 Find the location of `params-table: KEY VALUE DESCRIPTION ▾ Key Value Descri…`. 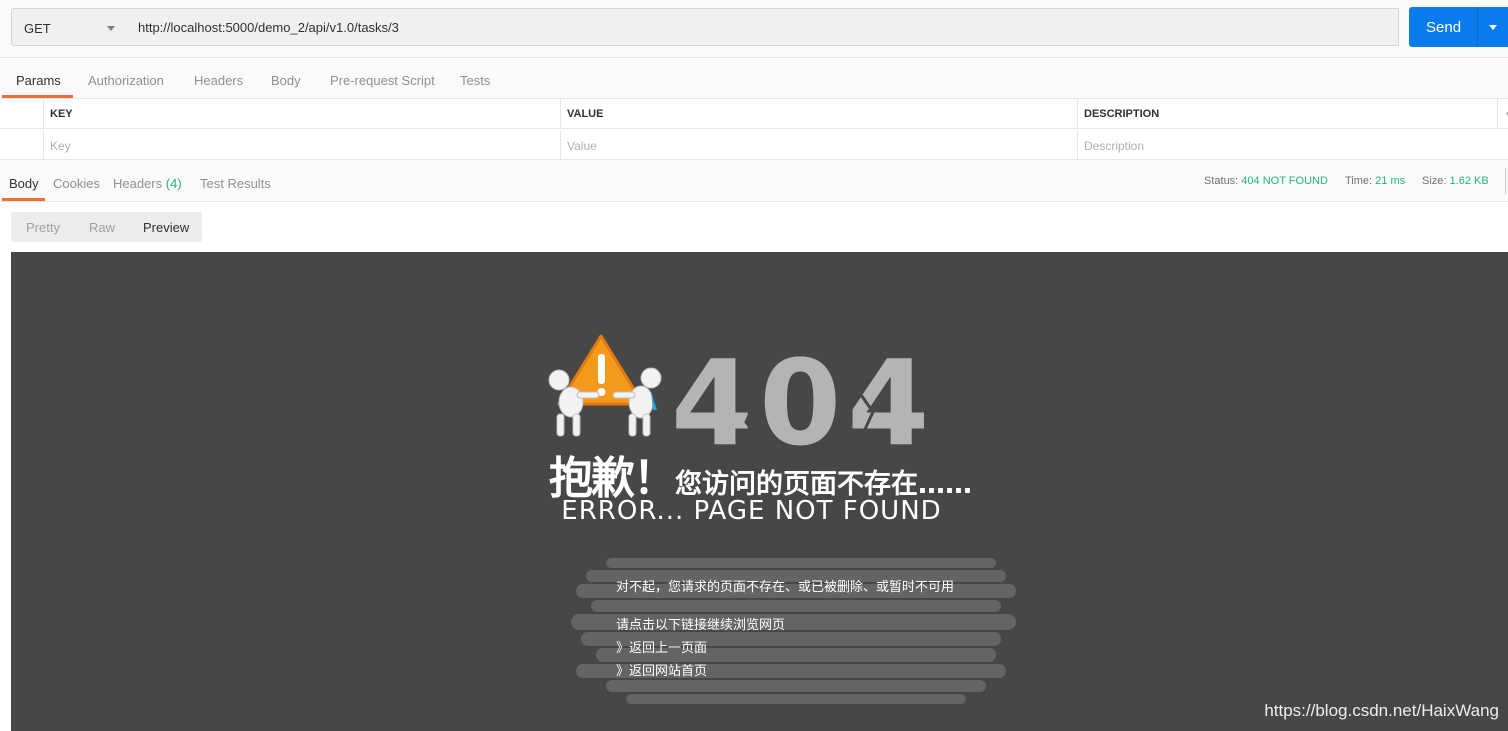

params-table: KEY VALUE DESCRIPTION ▾ Key Value Descri… is located at coordinates (754, 129).